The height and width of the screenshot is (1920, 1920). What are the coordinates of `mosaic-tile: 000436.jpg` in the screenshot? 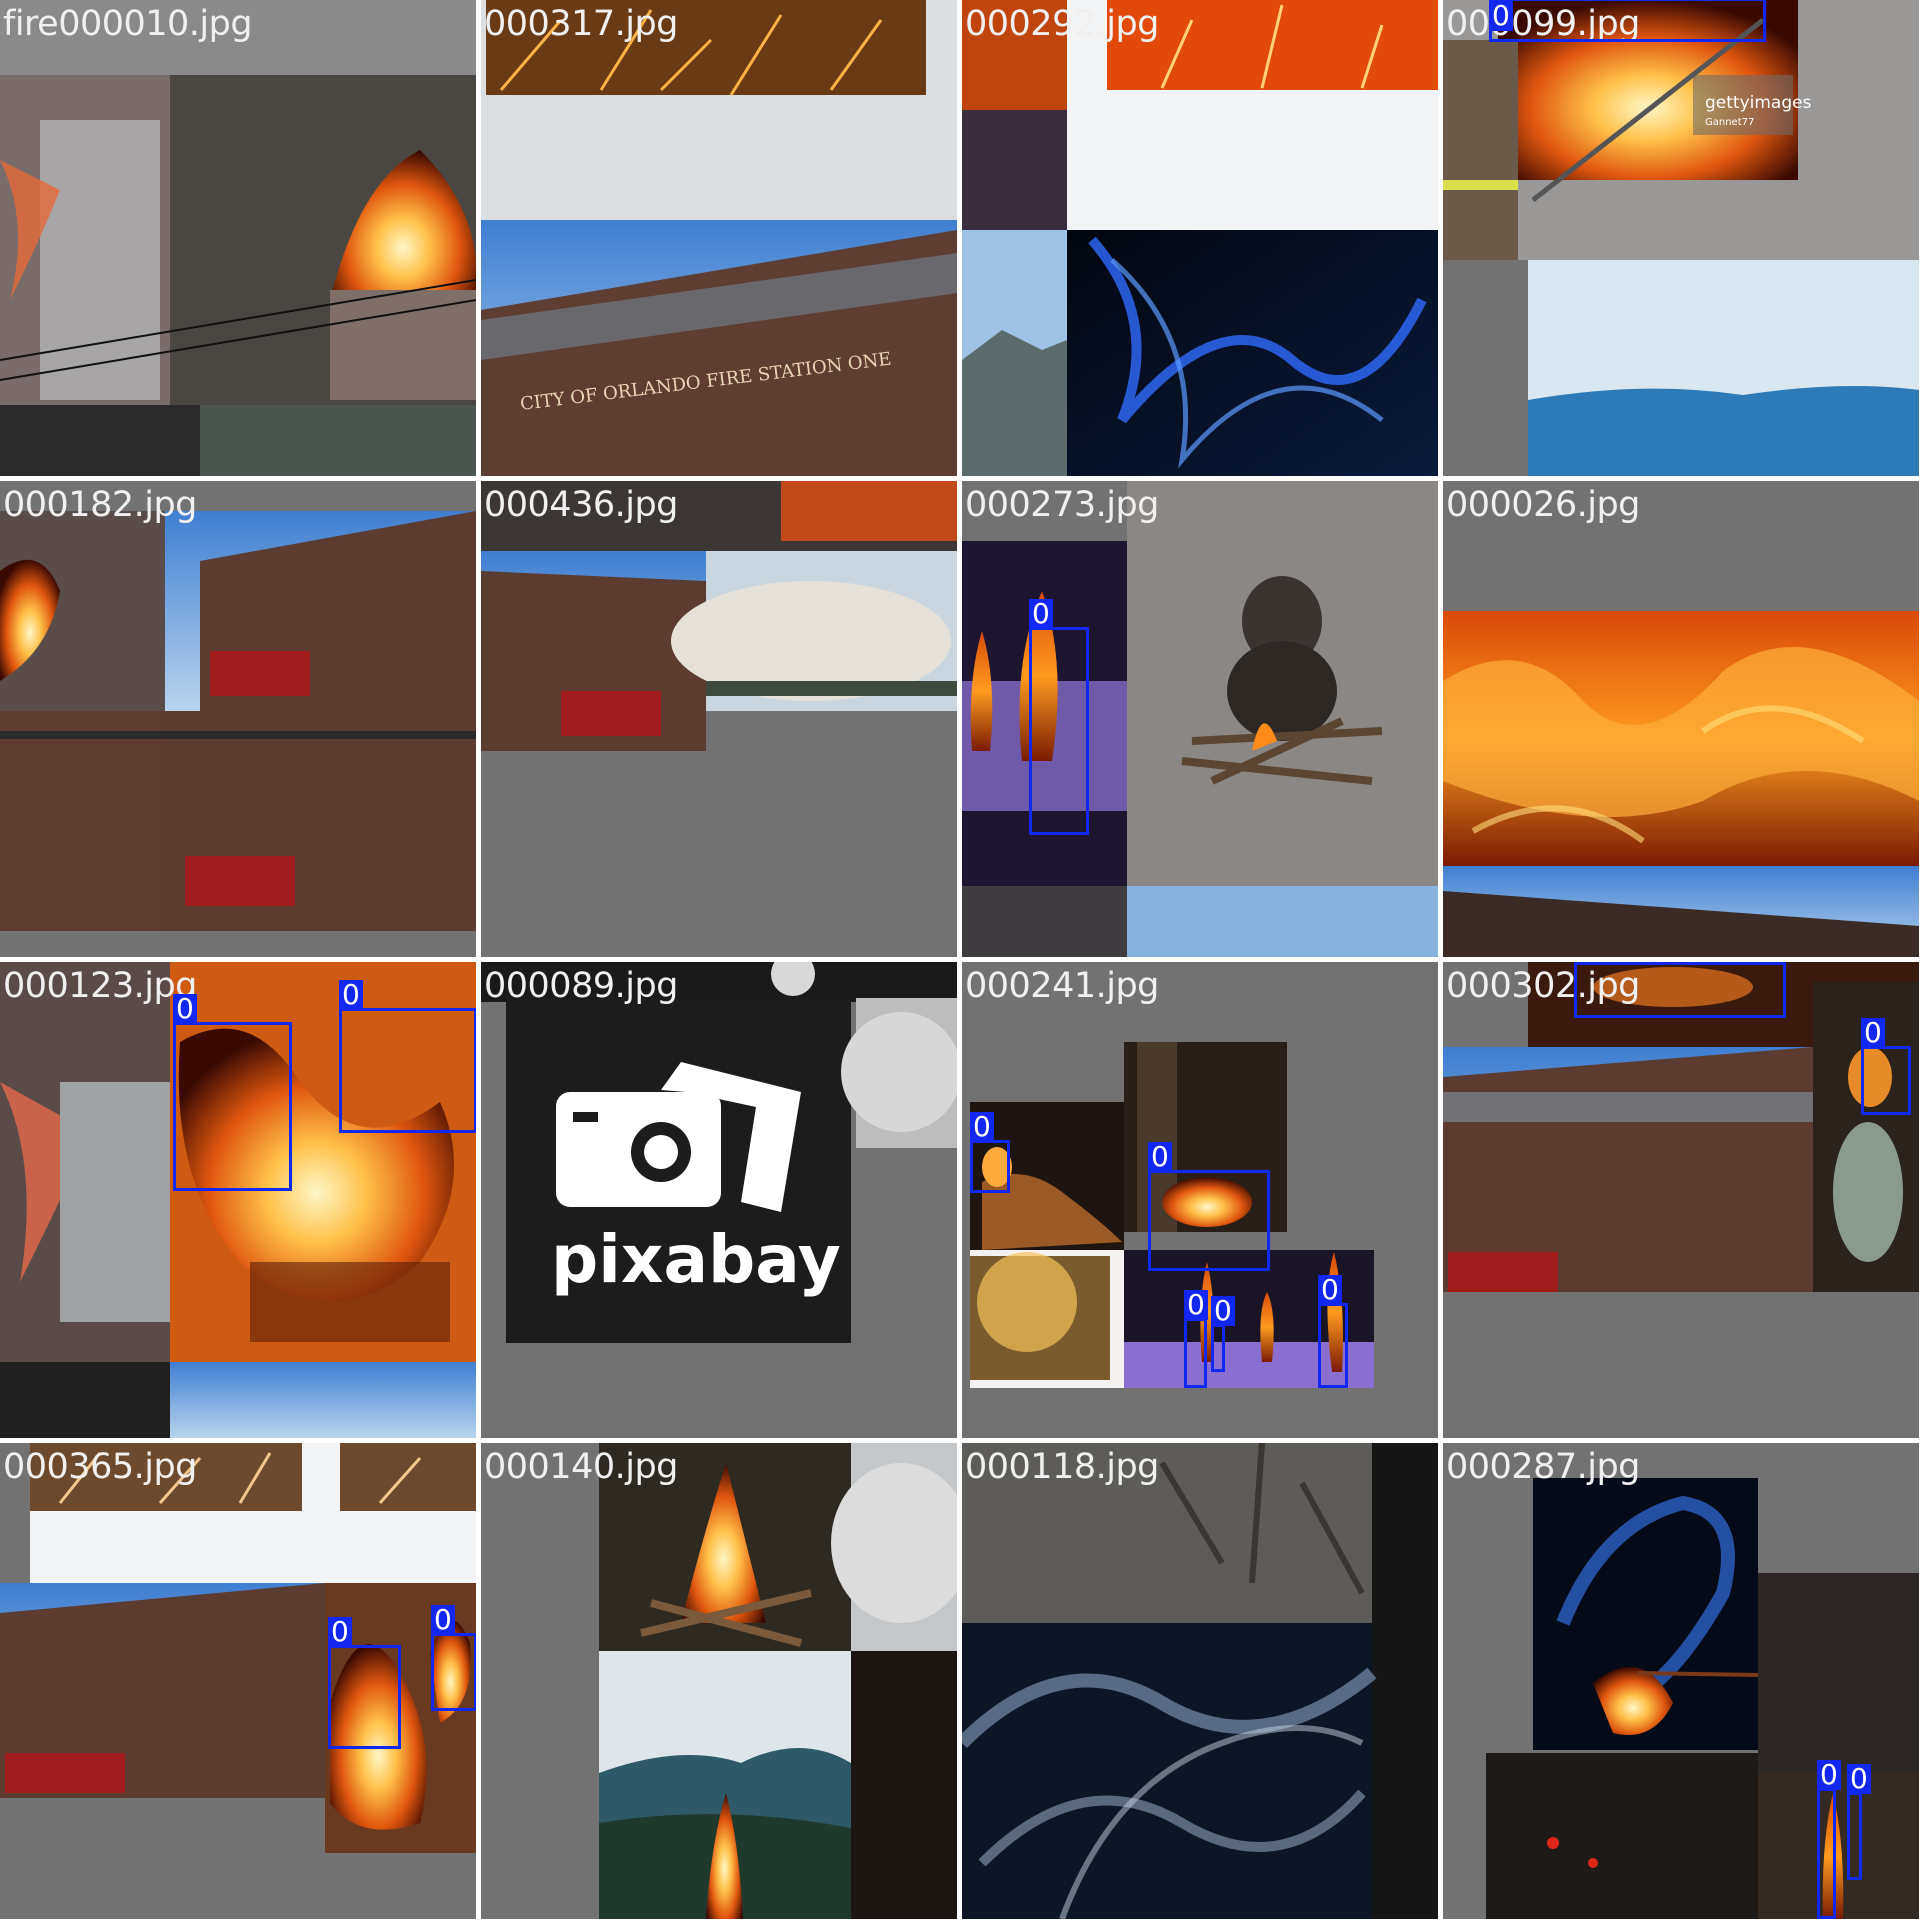 It's located at (719, 719).